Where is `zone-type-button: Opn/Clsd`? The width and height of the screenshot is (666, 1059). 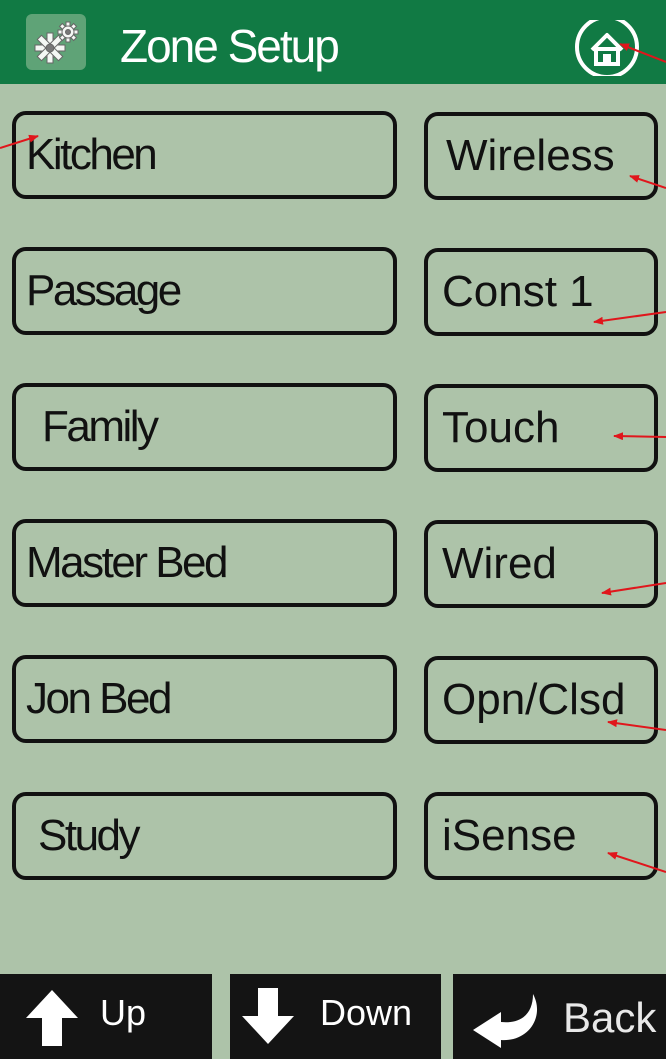
zone-type-button: Opn/Clsd is located at coordinates (541, 700).